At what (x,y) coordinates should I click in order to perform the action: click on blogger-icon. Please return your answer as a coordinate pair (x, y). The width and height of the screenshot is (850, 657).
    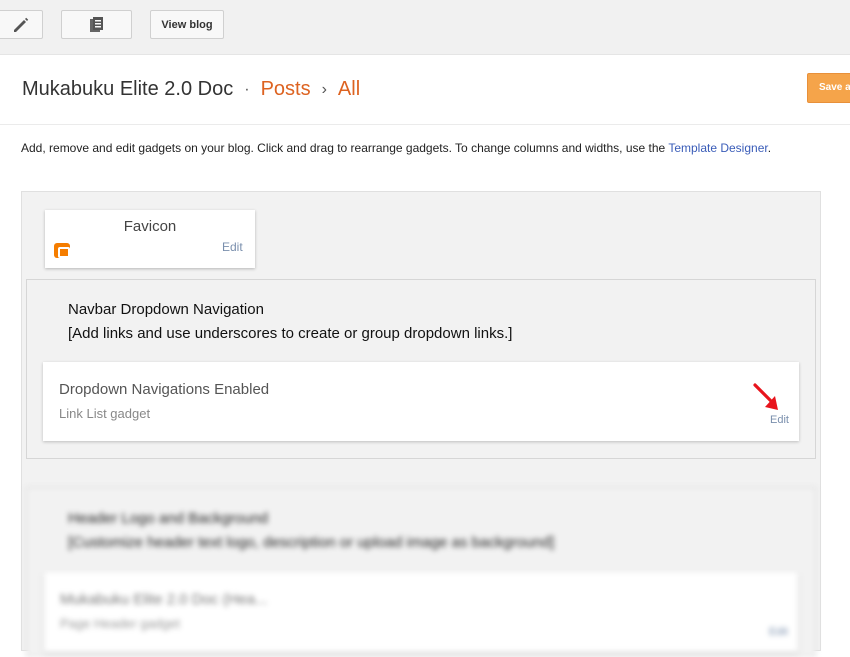
    Looking at the image, I should click on (62, 250).